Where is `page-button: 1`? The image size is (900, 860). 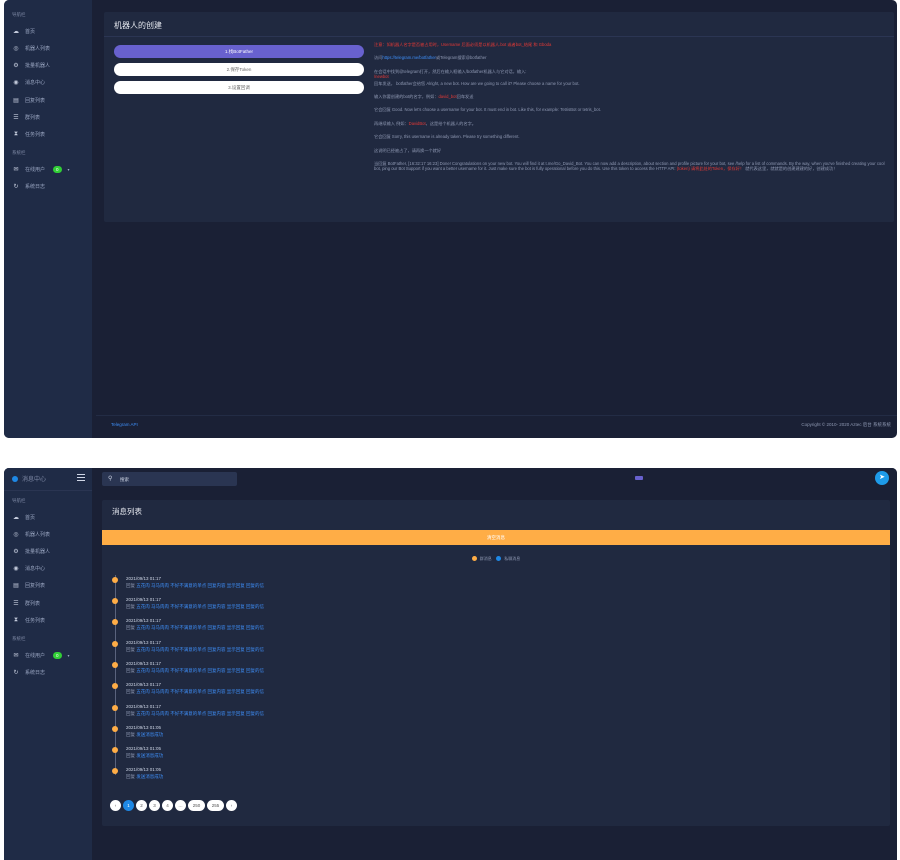
page-button: 1 is located at coordinates (128, 805).